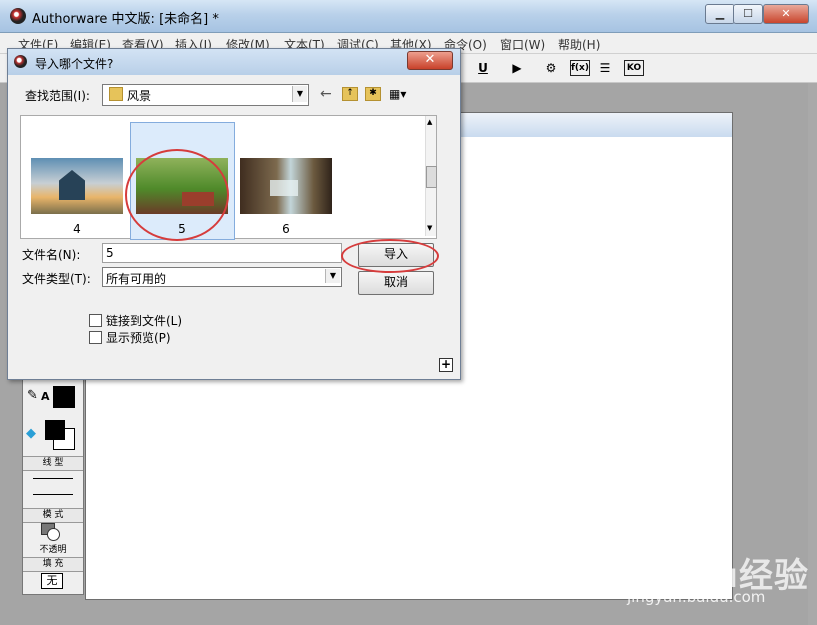  Describe the element at coordinates (116, 94) in the screenshot. I see `folder-icon` at that location.